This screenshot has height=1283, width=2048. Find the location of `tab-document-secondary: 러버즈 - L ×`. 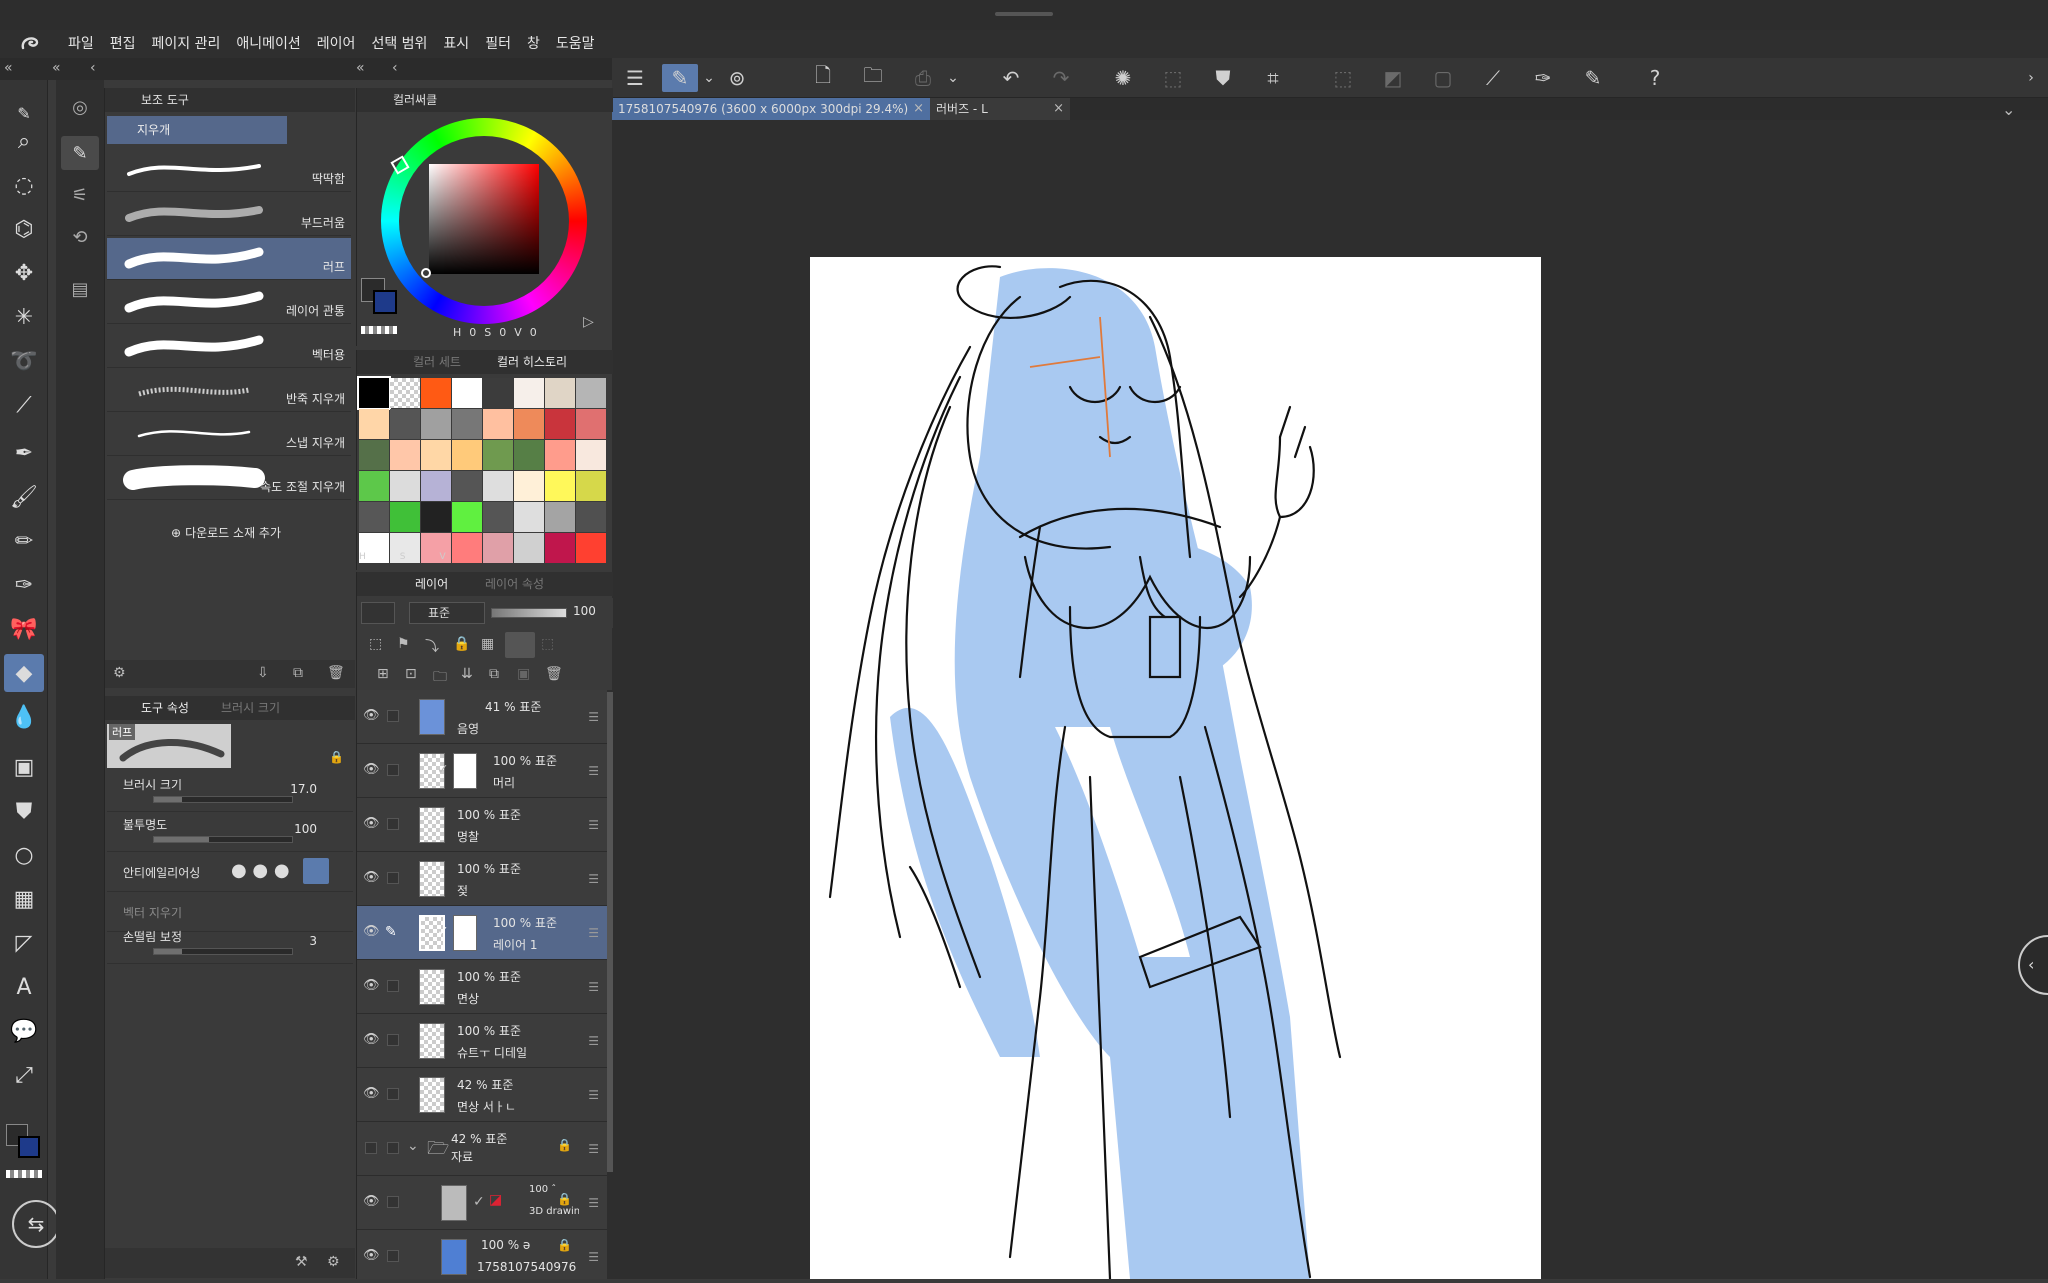

tab-document-secondary: 러버즈 - L × is located at coordinates (1000, 109).